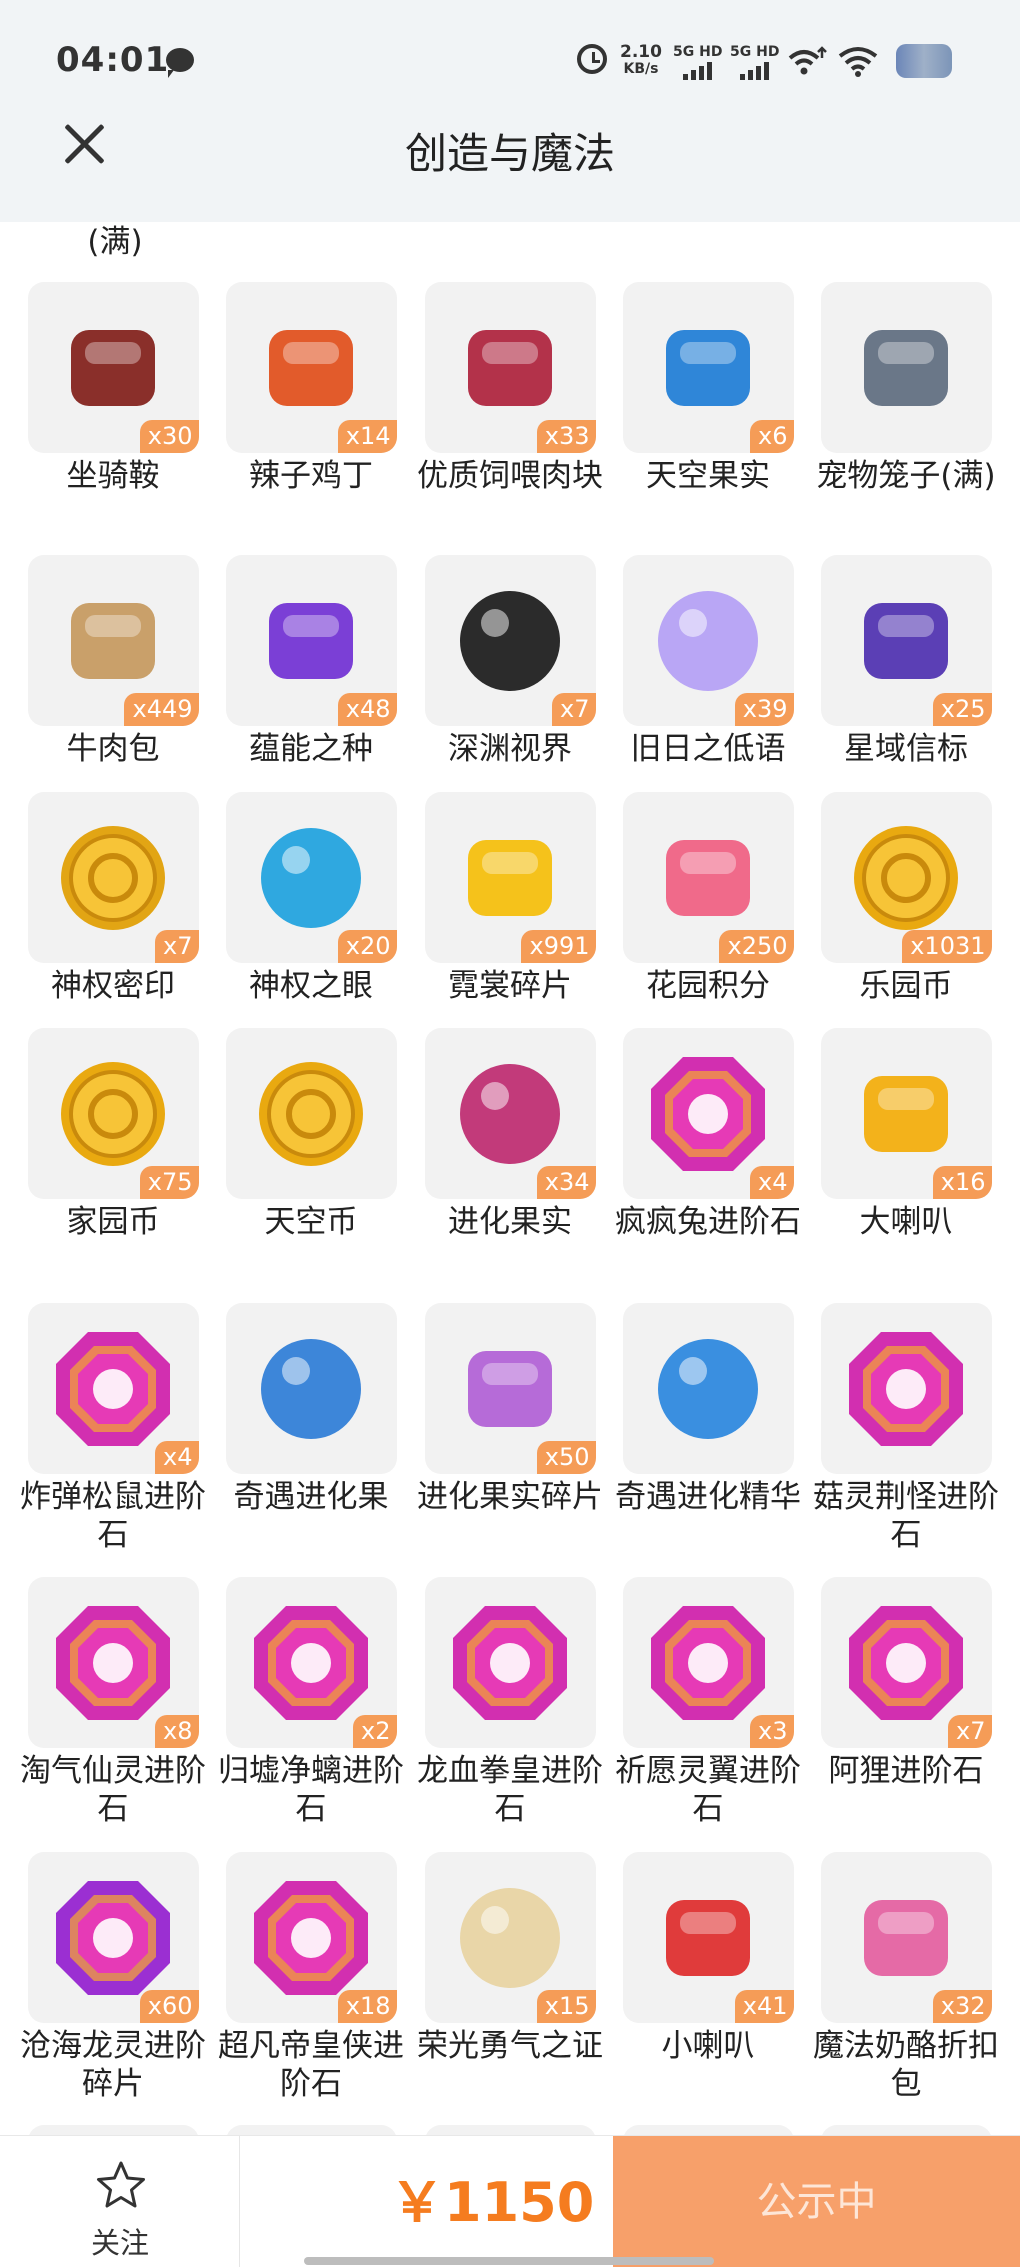 This screenshot has height=2267, width=1020. I want to click on inventory-item: x18 超凡帝皇侠进阶石, so click(311, 1977).